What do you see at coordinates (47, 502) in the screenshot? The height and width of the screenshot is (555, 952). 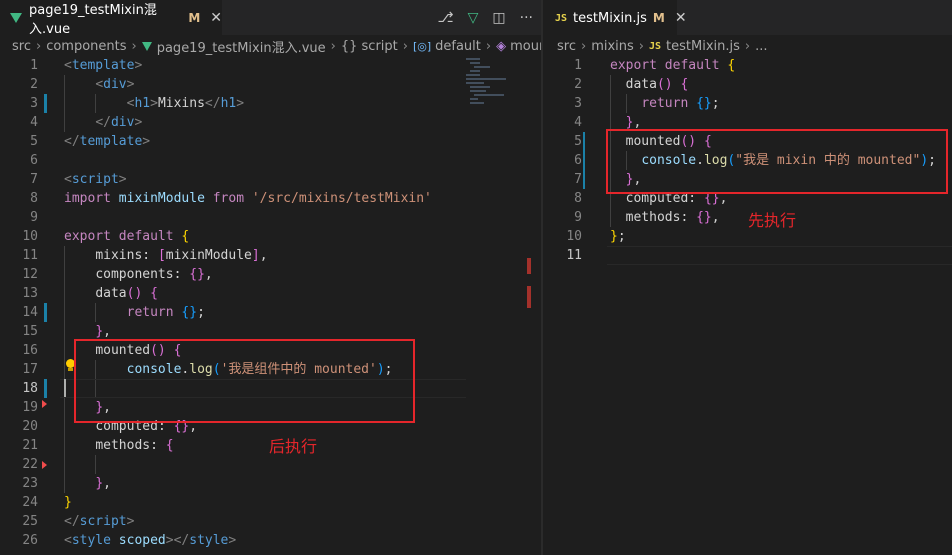 I see `code-line: 24}` at bounding box center [47, 502].